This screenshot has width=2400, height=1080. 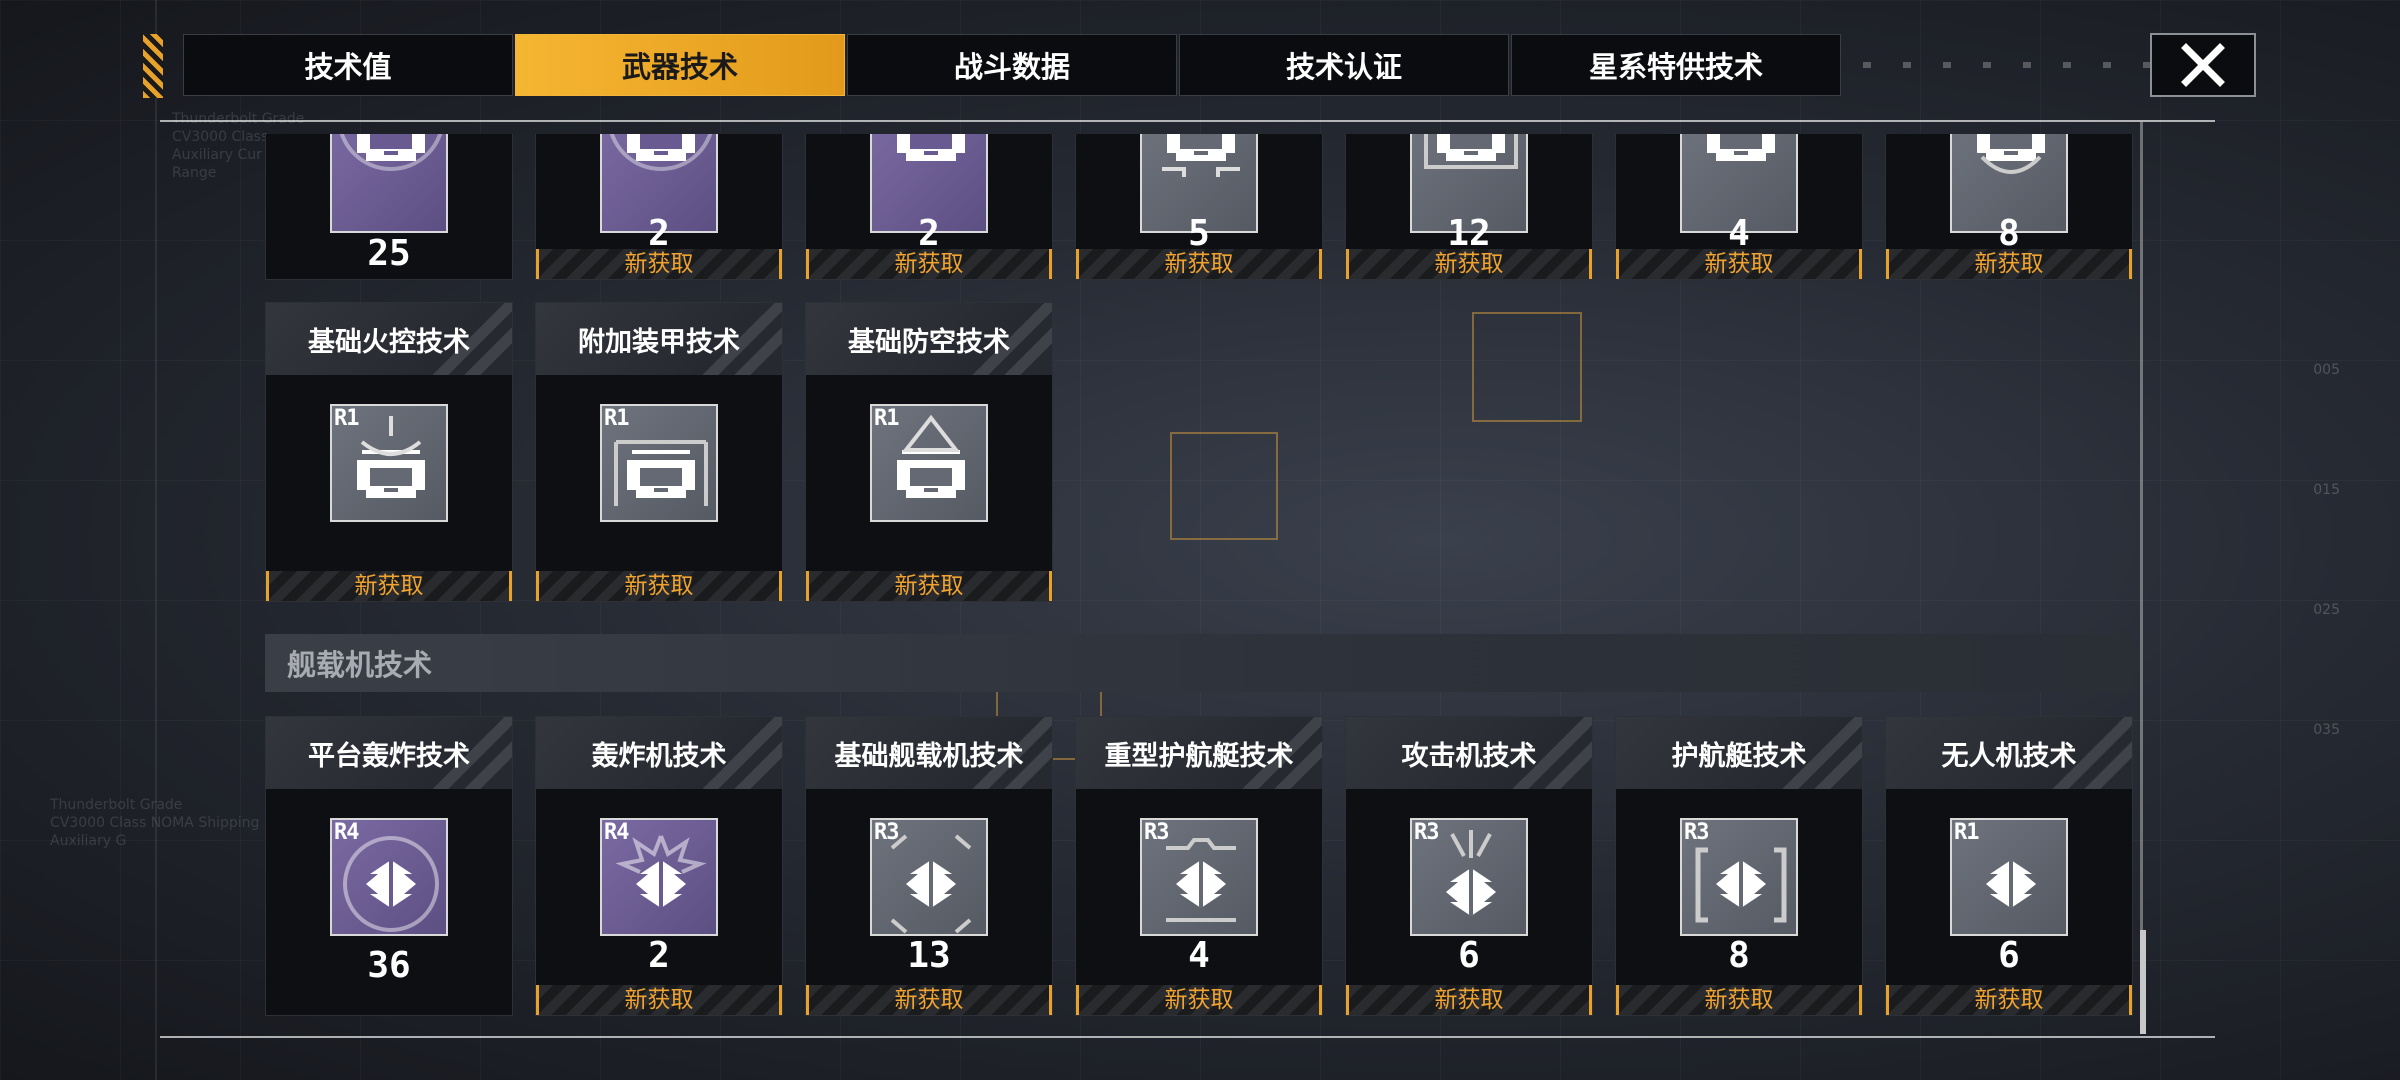 What do you see at coordinates (389, 253) in the screenshot?
I see `tech-count: 25` at bounding box center [389, 253].